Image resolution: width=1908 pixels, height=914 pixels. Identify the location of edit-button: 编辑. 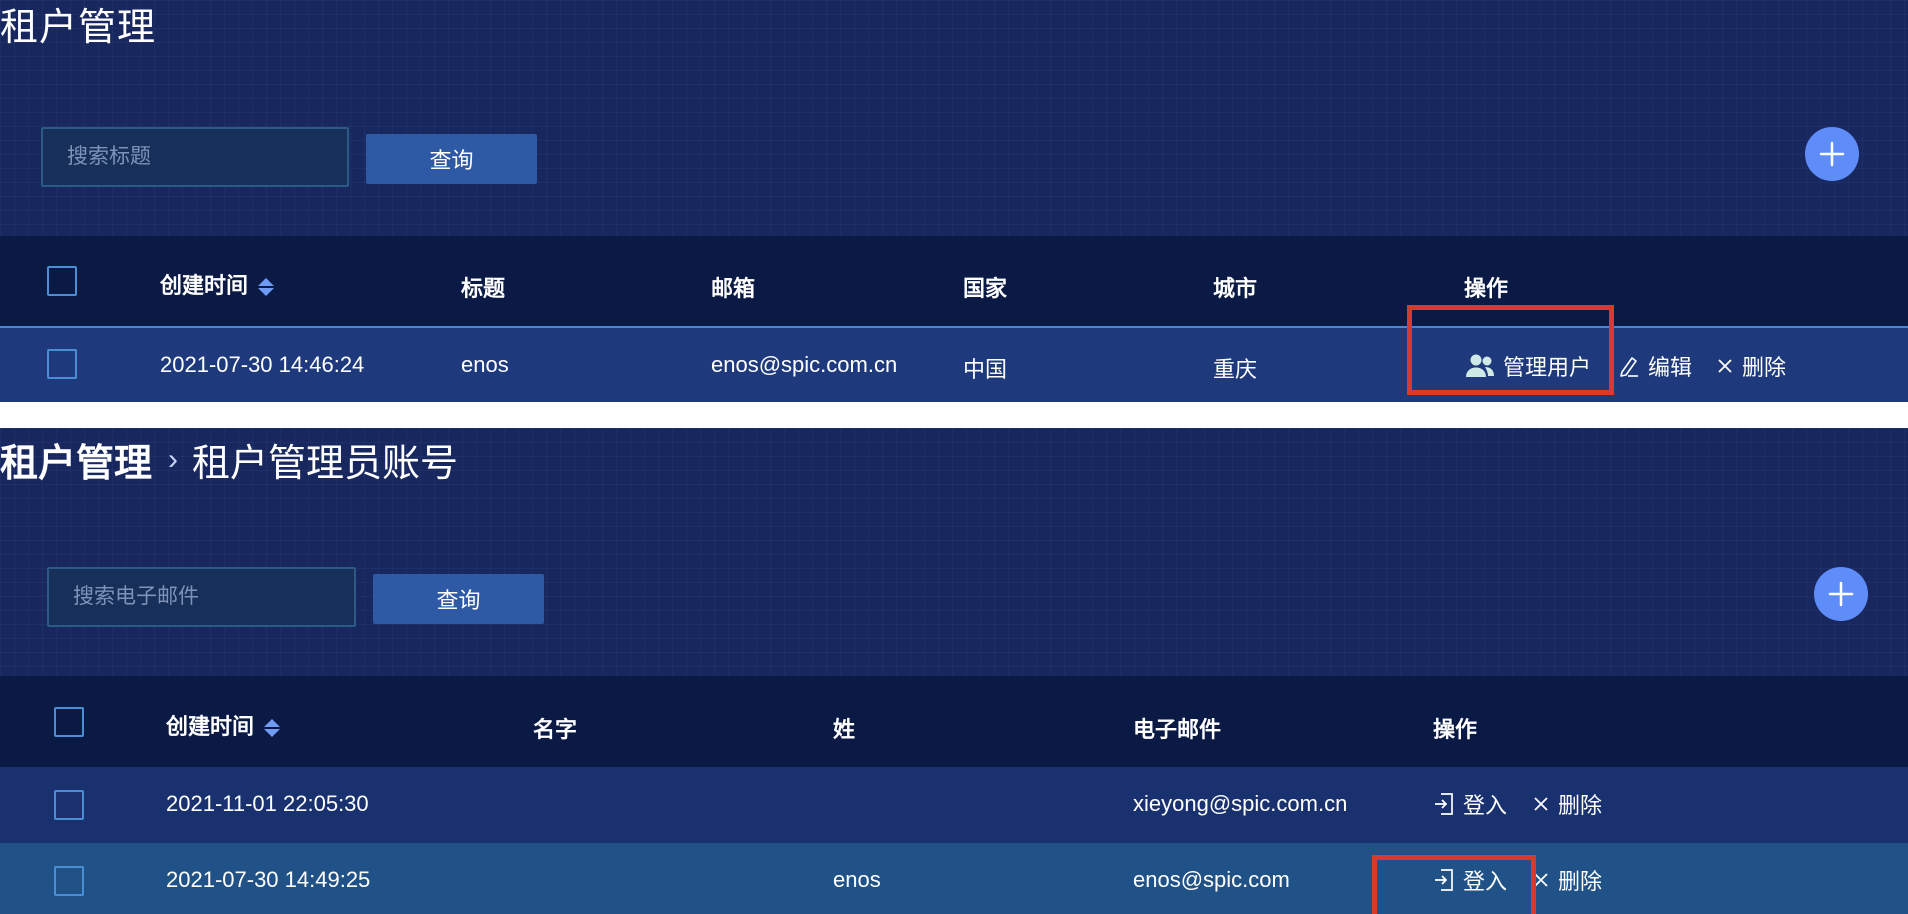
(1655, 366).